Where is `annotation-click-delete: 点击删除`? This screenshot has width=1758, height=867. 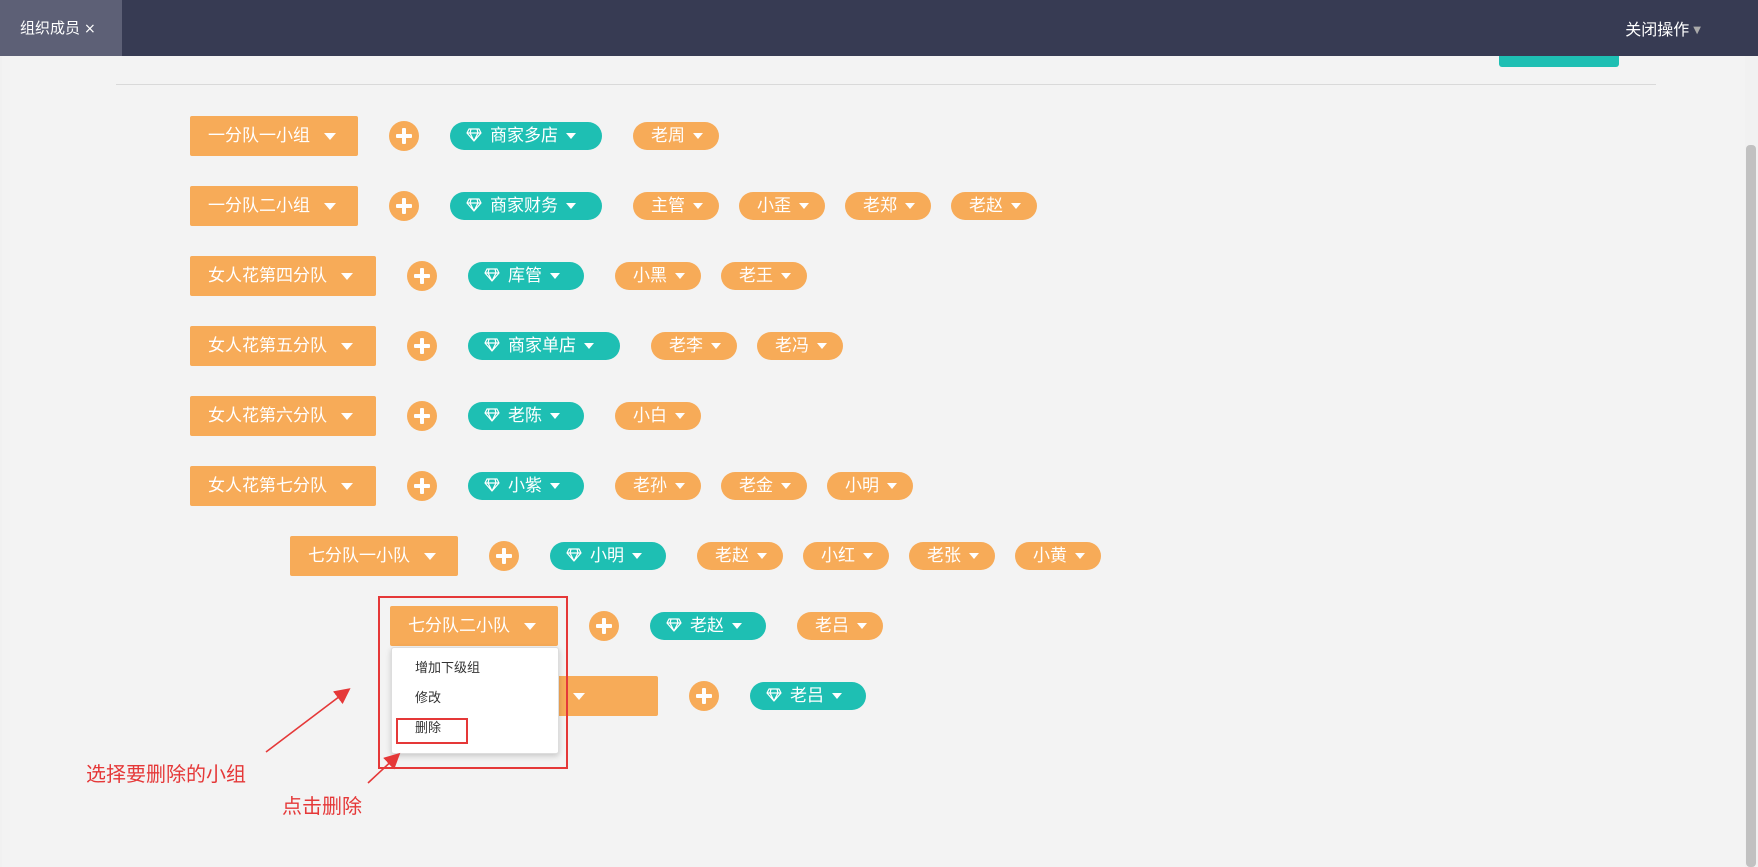 annotation-click-delete: 点击删除 is located at coordinates (322, 806).